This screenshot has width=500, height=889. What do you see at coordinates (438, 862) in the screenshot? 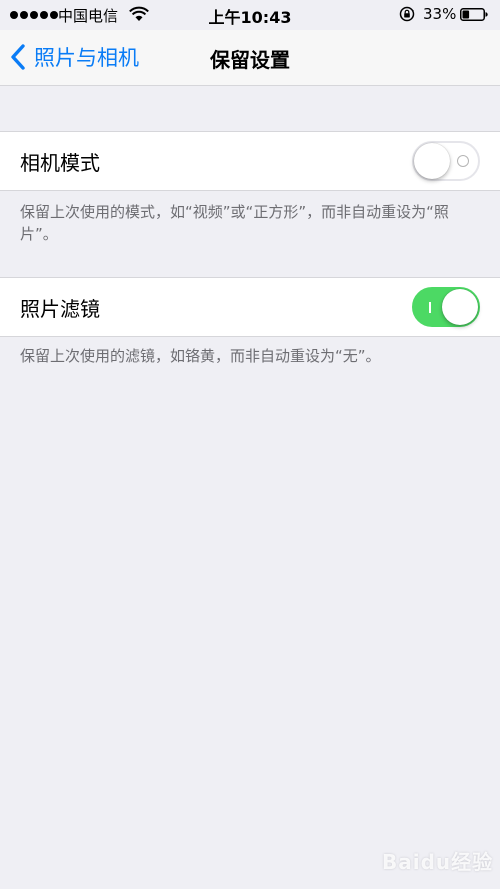
I see `baidu-jingyan-watermark: Baidu经验` at bounding box center [438, 862].